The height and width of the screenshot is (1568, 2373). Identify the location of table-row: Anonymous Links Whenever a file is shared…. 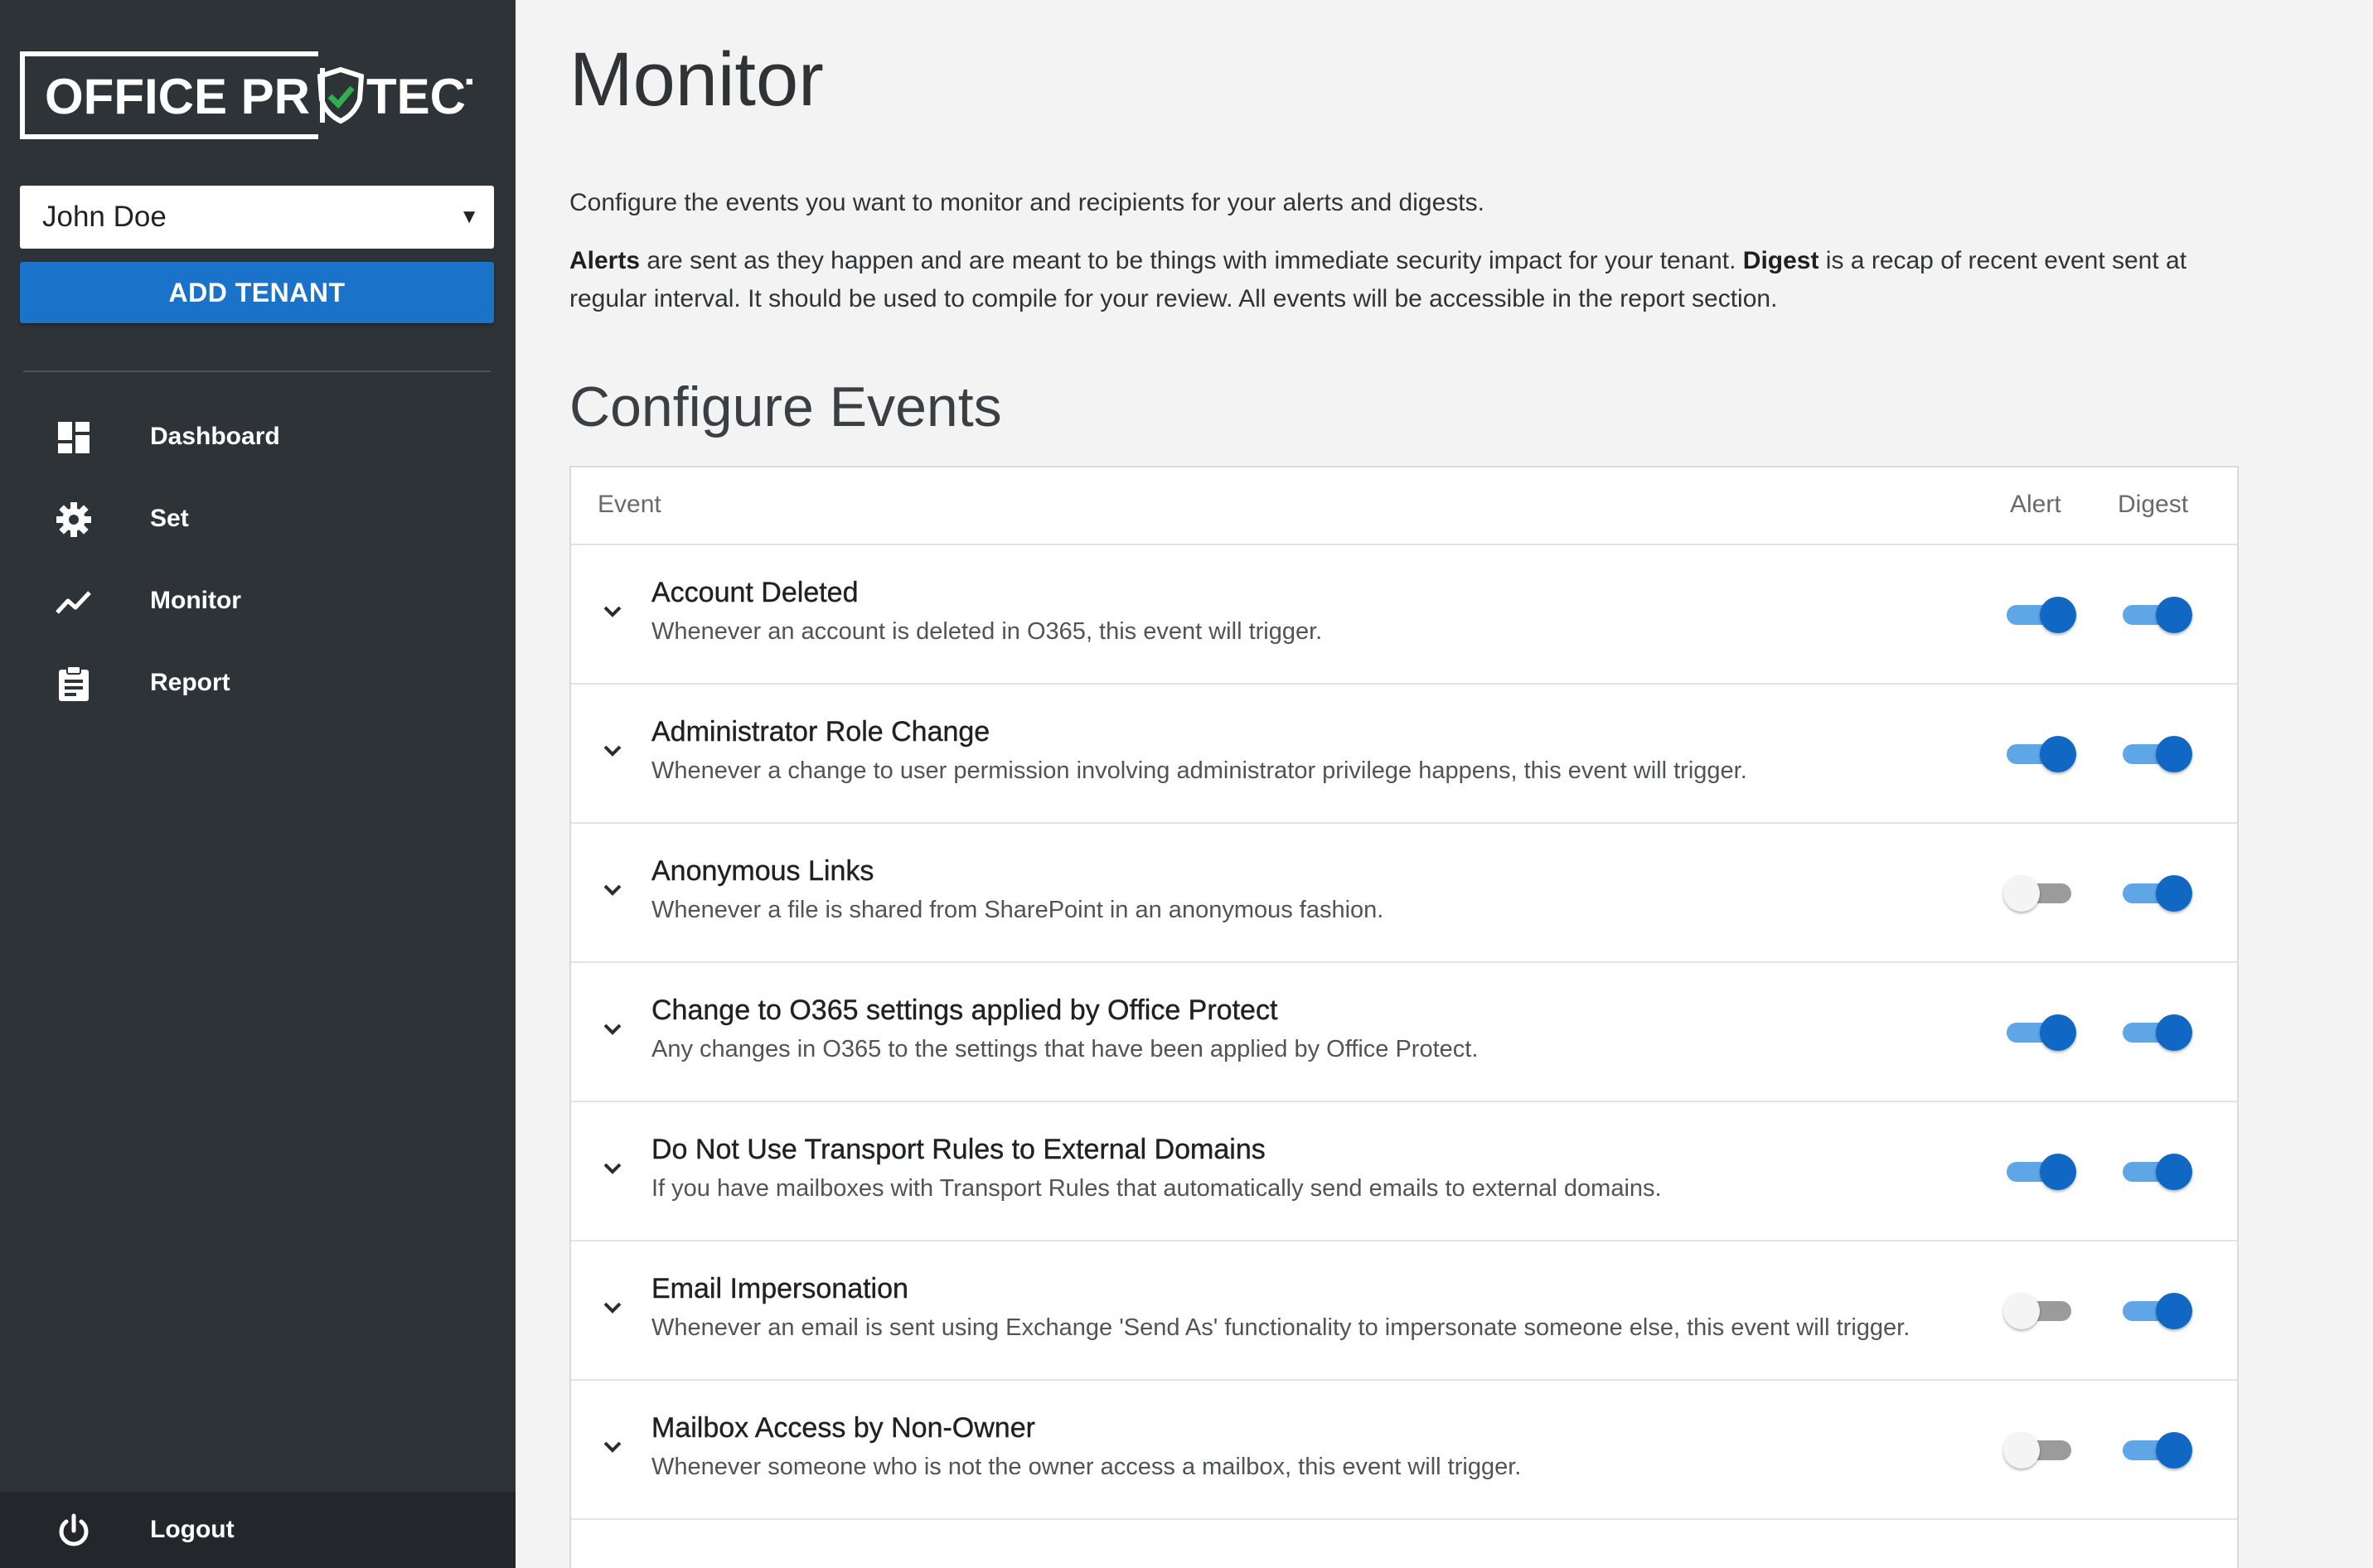
(1404, 893).